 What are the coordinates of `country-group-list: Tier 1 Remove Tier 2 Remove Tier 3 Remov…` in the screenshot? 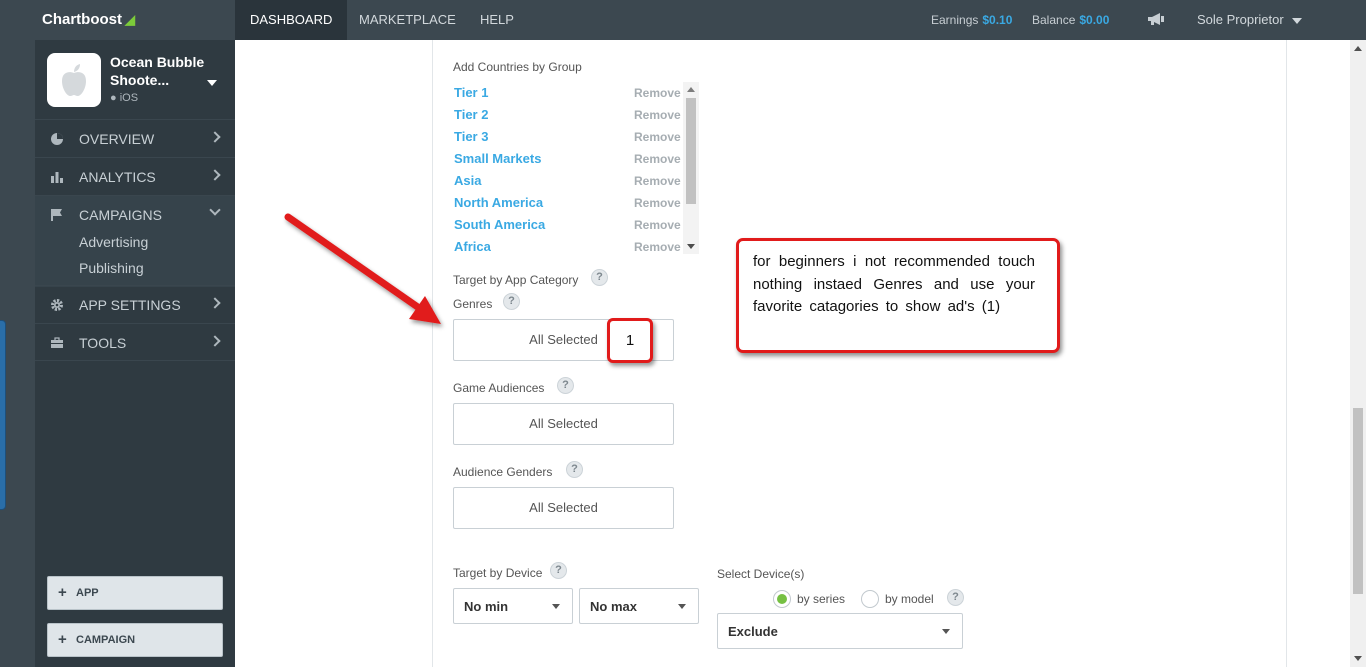 It's located at (576, 168).